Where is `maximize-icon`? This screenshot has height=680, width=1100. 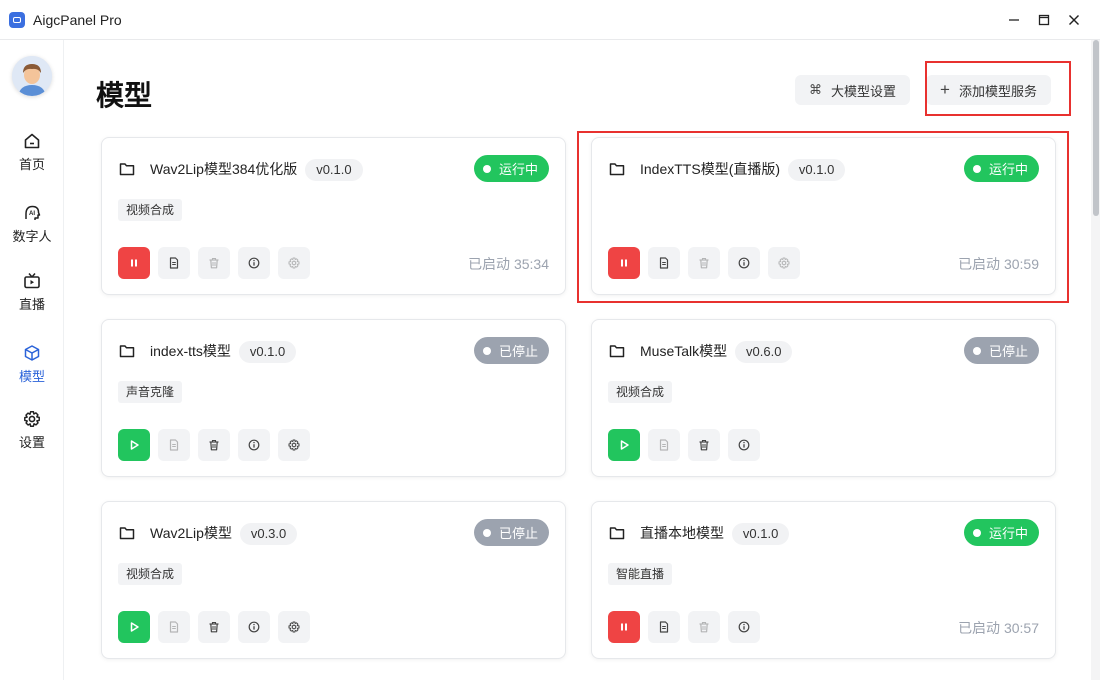
maximize-icon is located at coordinates (1044, 20).